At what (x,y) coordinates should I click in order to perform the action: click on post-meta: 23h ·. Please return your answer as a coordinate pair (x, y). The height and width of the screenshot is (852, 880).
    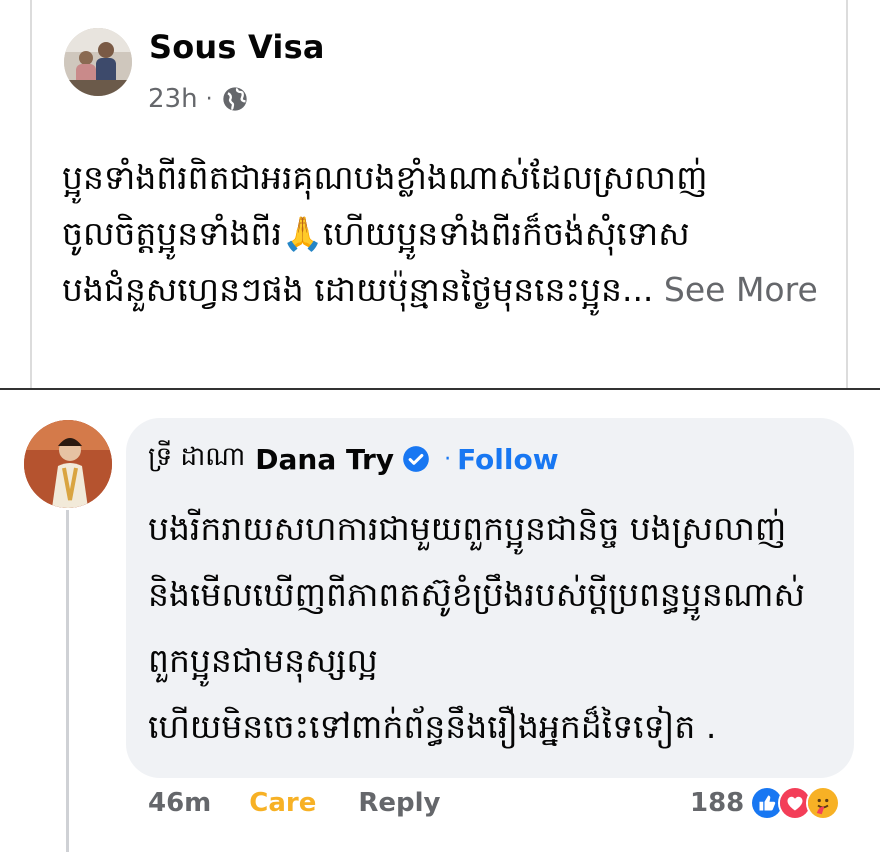
    Looking at the image, I should click on (198, 99).